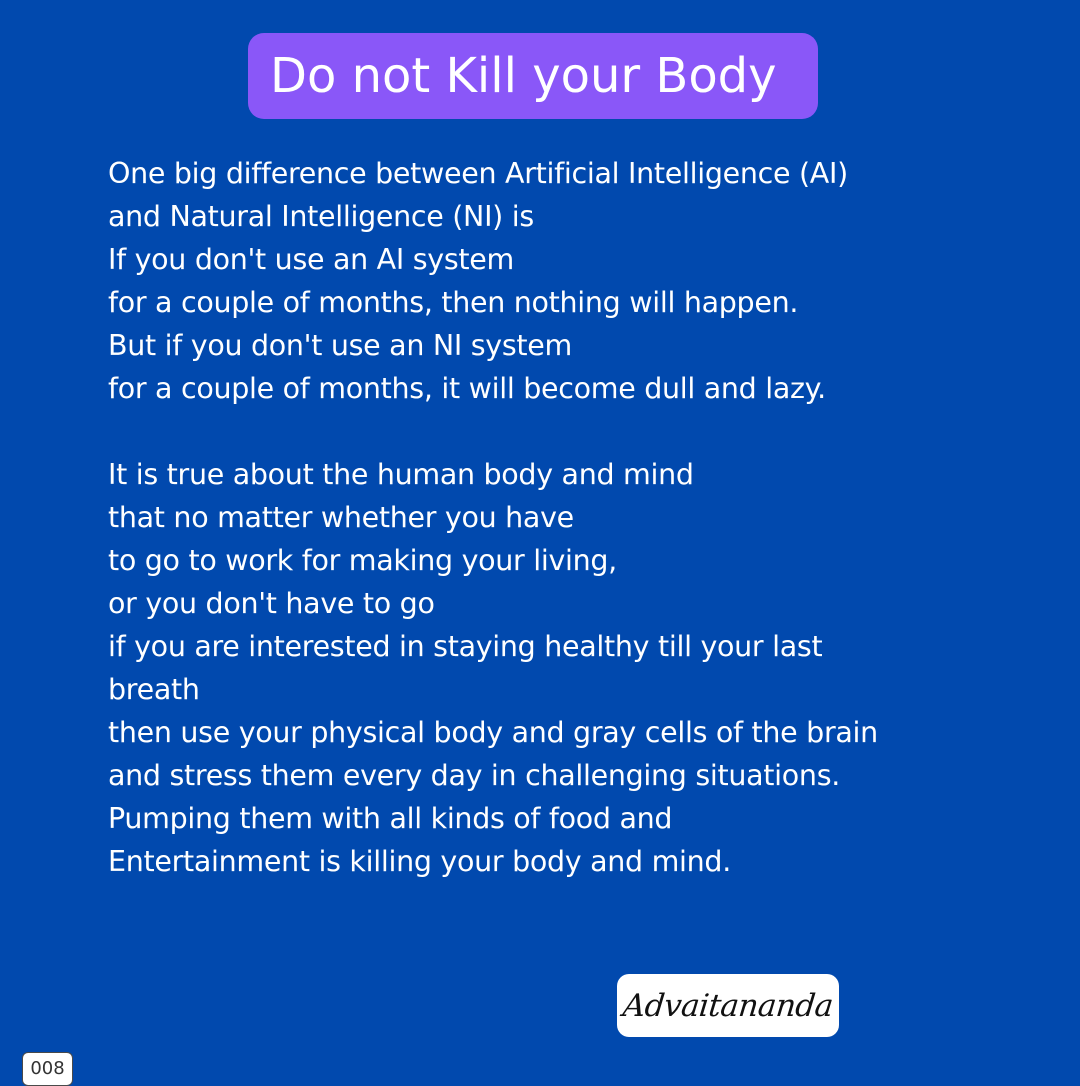 The height and width of the screenshot is (1086, 1080). Describe the element at coordinates (311, 259) in the screenshot. I see `body-line: If you don't use an AI system` at that location.